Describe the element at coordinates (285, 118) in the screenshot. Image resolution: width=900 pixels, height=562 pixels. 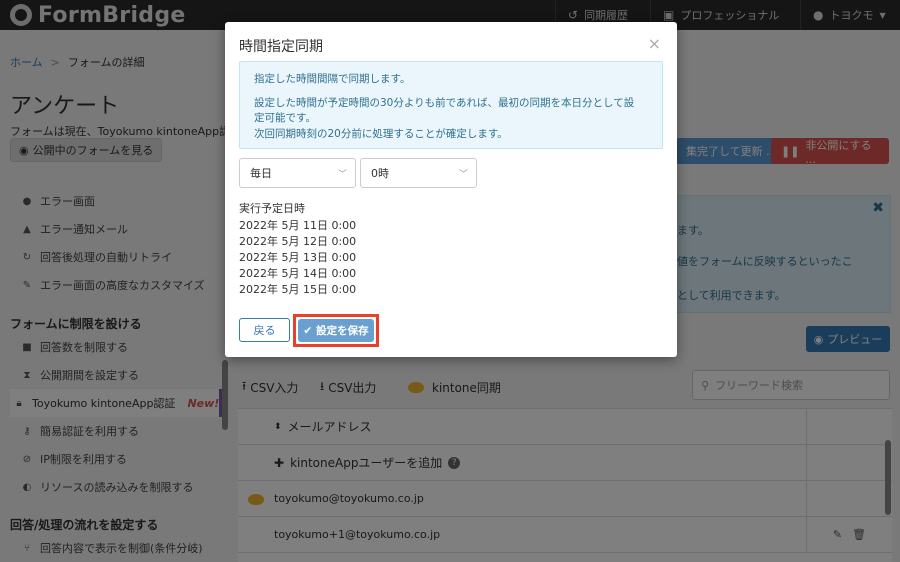
I see `notice-line: 定可能です。` at that location.